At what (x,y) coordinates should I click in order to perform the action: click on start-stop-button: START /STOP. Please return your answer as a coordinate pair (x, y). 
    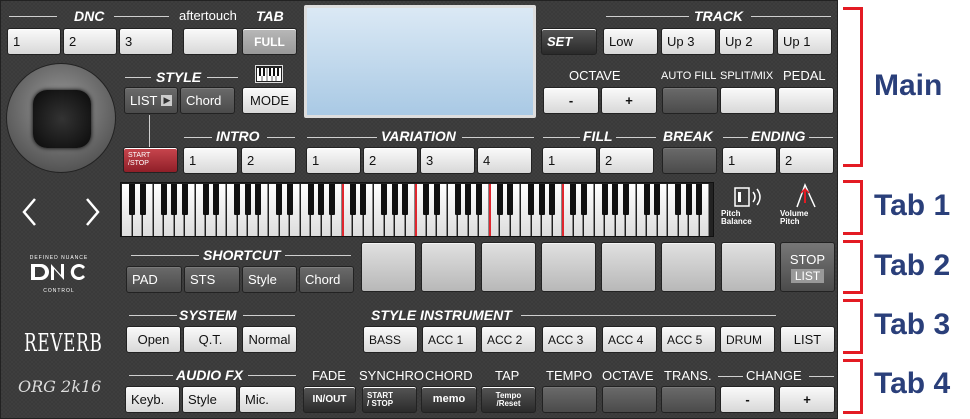
    Looking at the image, I should click on (150, 160).